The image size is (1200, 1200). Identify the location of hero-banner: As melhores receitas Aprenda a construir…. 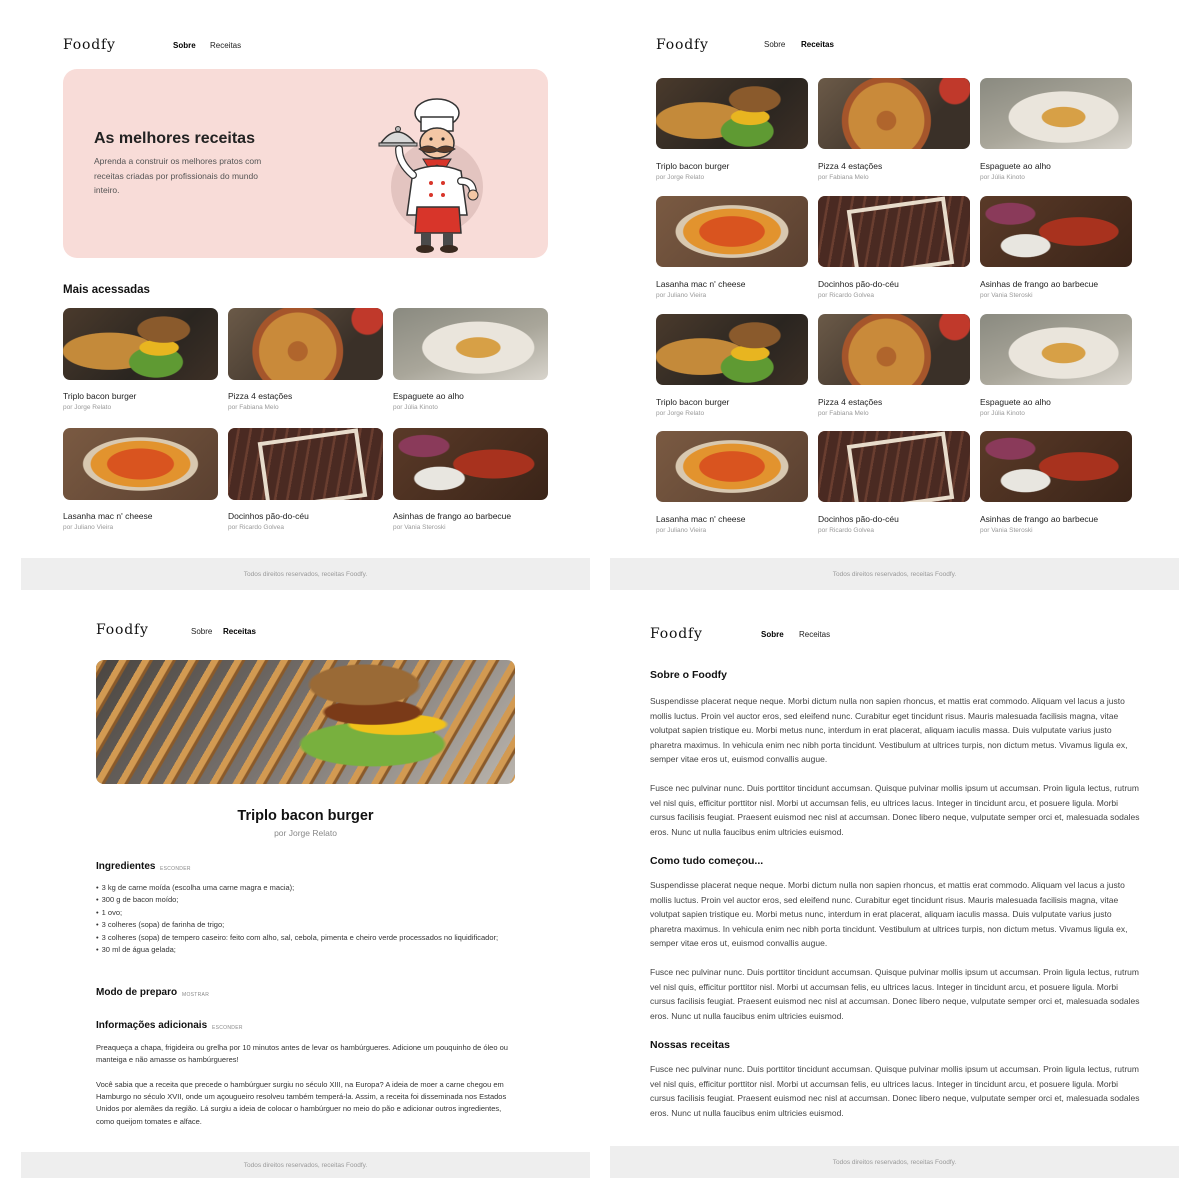
(305, 163).